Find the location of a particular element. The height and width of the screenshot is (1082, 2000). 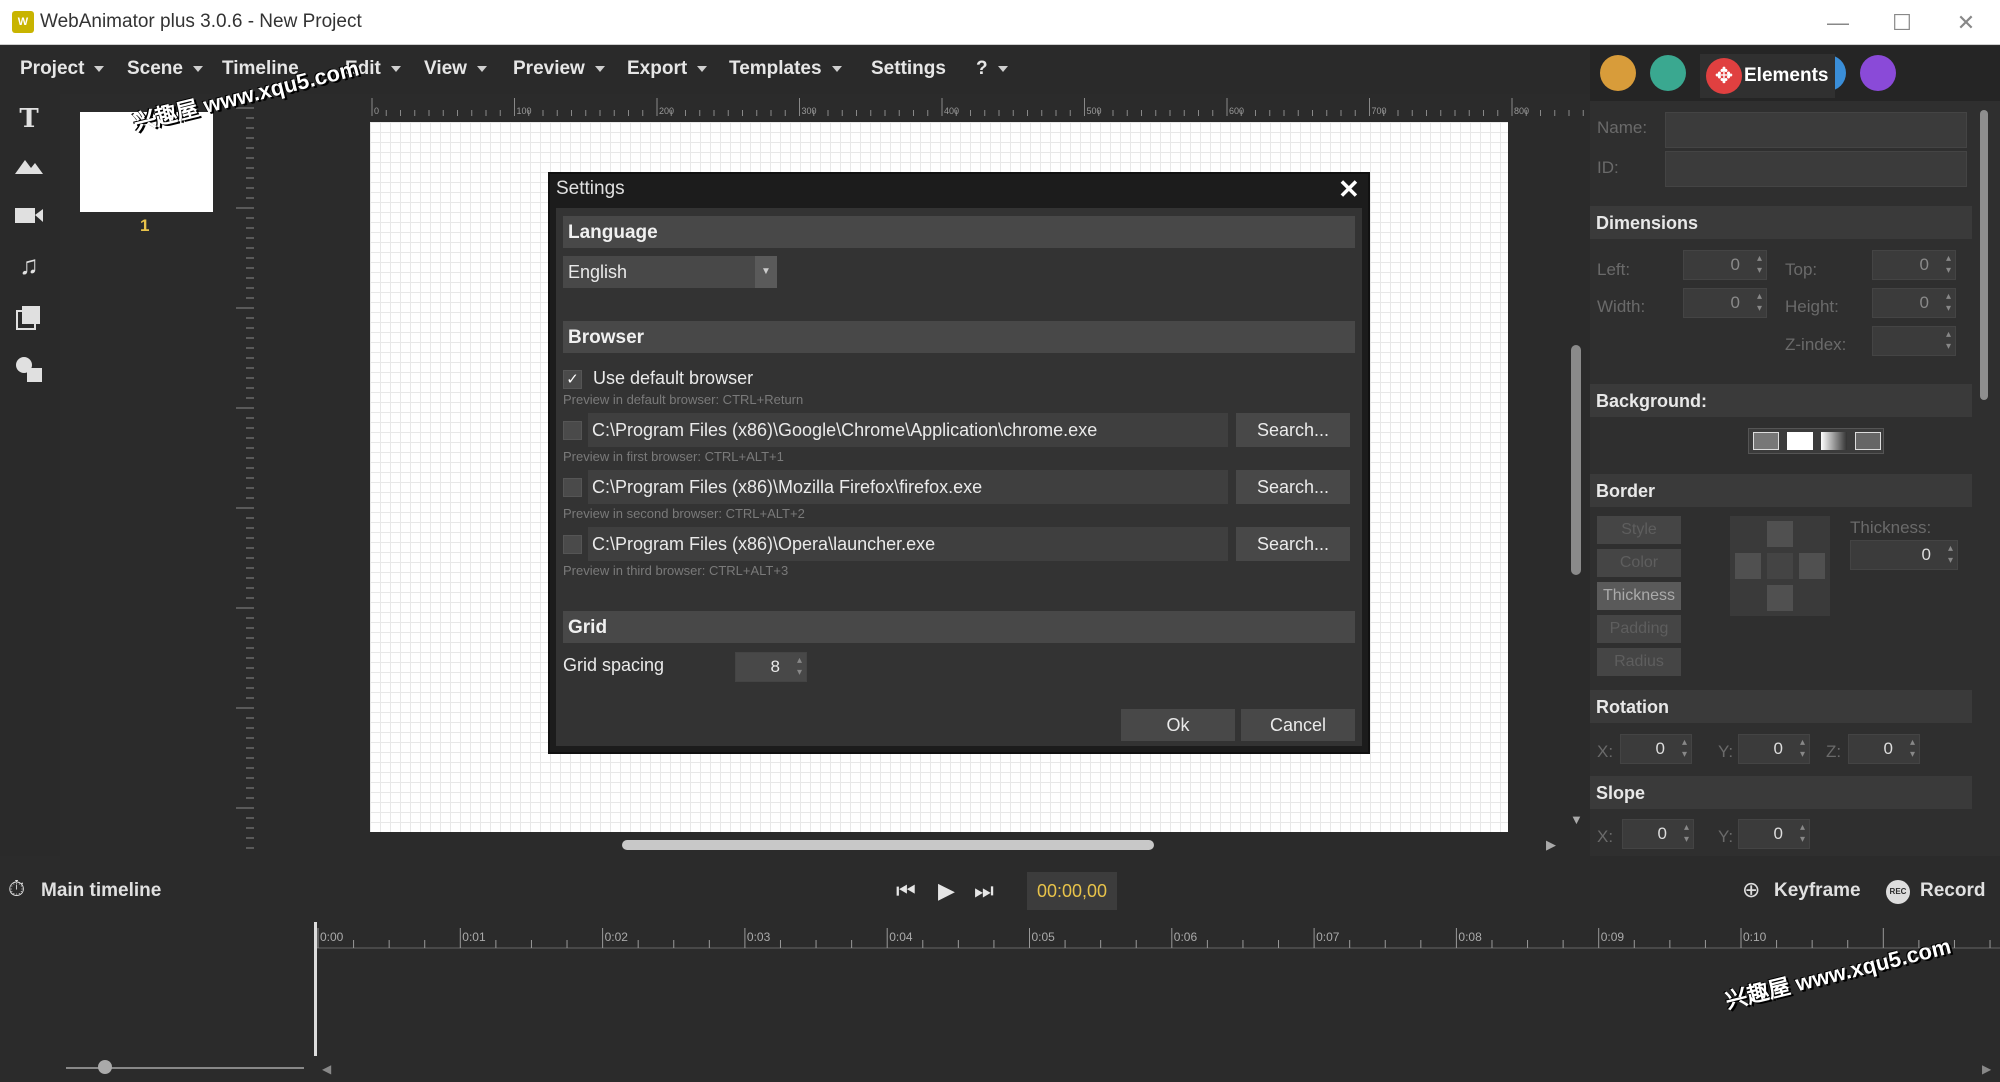

ruler-tick-label: 300 is located at coordinates (809, 111).